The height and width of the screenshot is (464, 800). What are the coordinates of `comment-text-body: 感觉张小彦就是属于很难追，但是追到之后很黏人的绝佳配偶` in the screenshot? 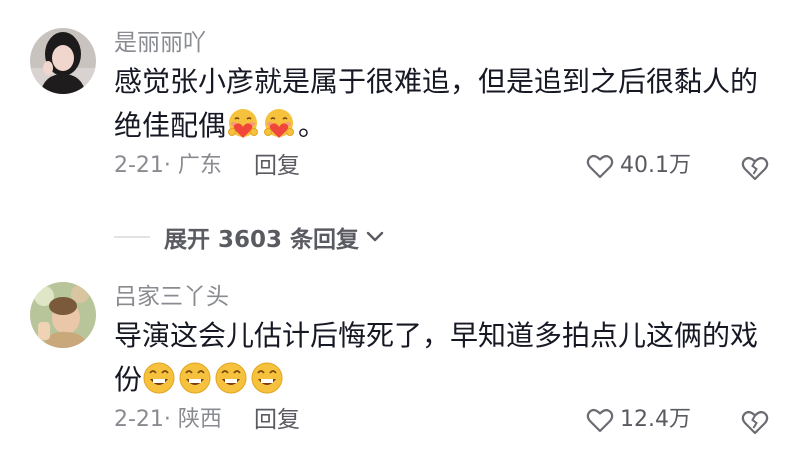 It's located at (436, 103).